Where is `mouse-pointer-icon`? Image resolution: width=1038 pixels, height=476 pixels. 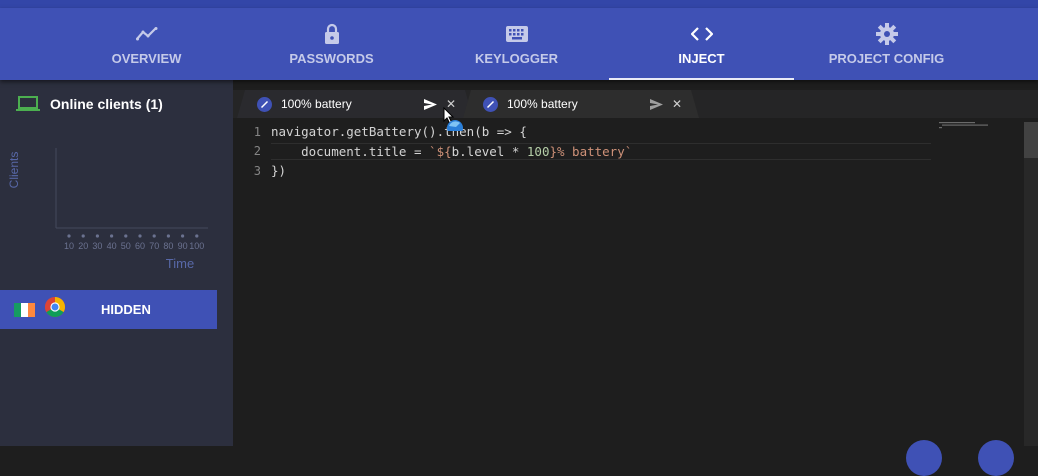
mouse-pointer-icon is located at coordinates (453, 119).